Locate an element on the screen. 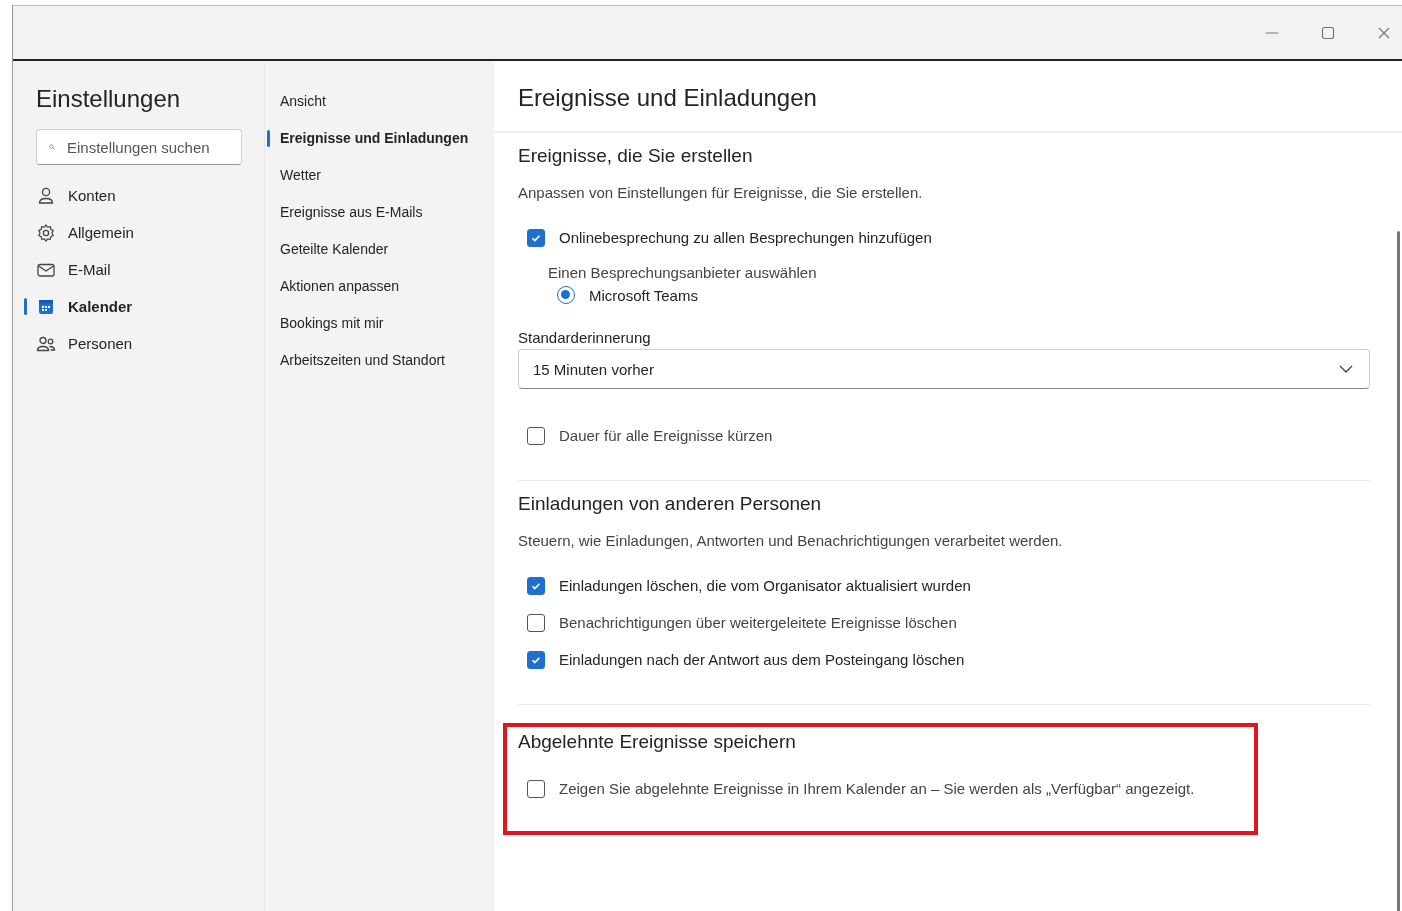  subnav-item: Arbeitszeiten und Standort is located at coordinates (380, 360).